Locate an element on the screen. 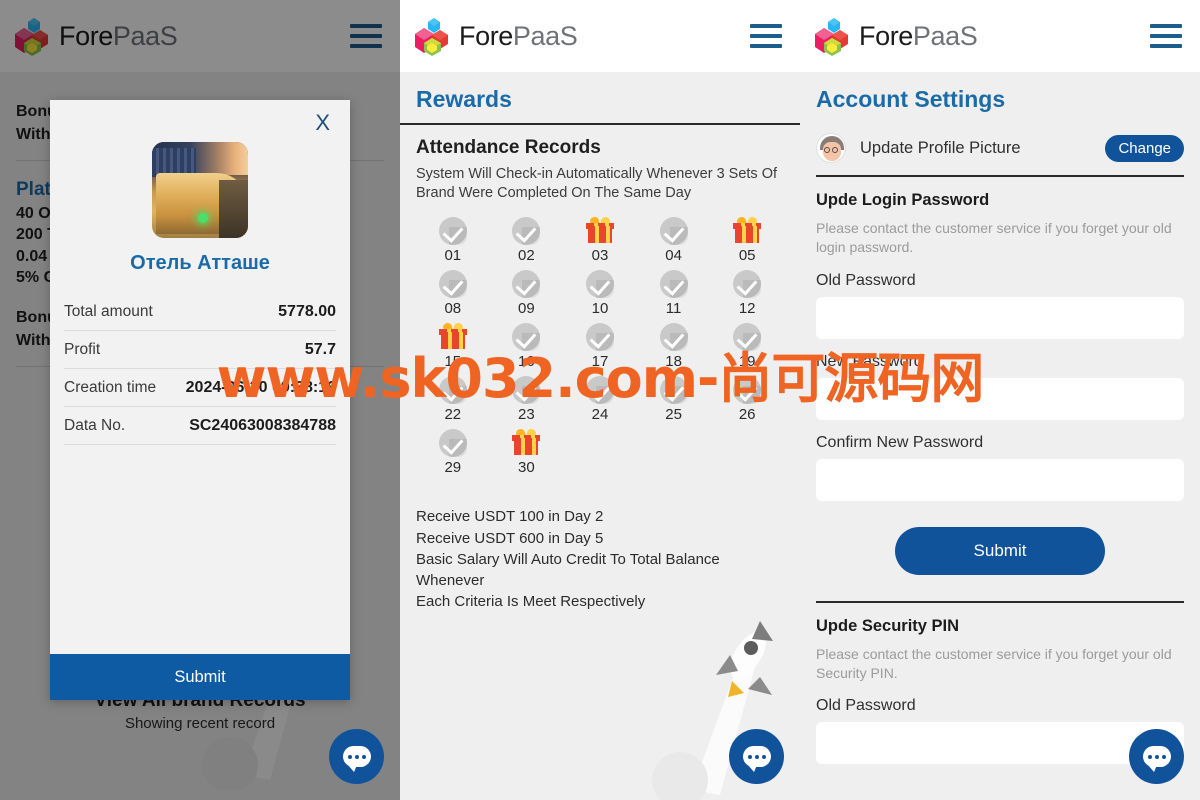  brand-logo-right: ForePaaS is located at coordinates (896, 36).